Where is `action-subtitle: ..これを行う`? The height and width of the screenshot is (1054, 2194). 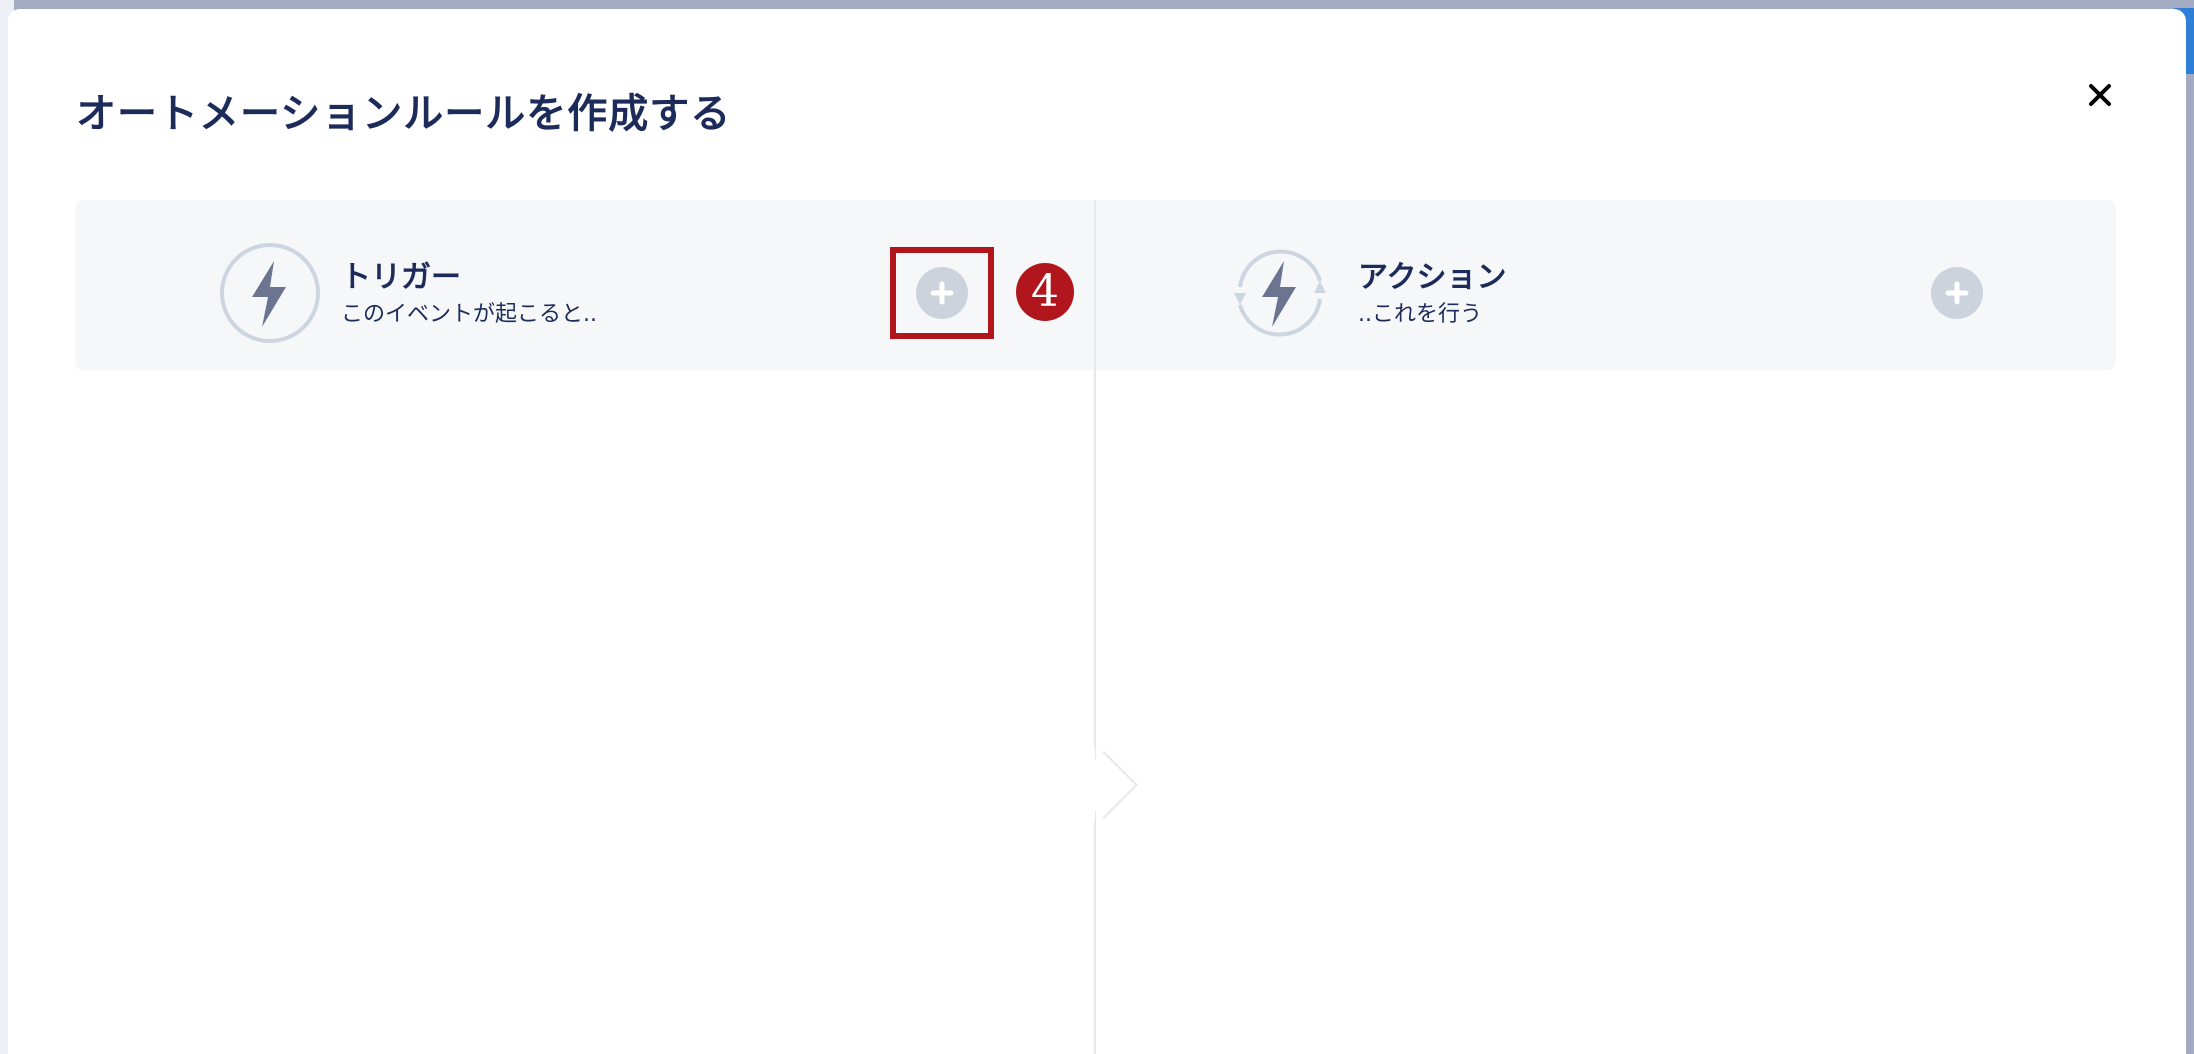
action-subtitle: ..これを行う is located at coordinates (1420, 314).